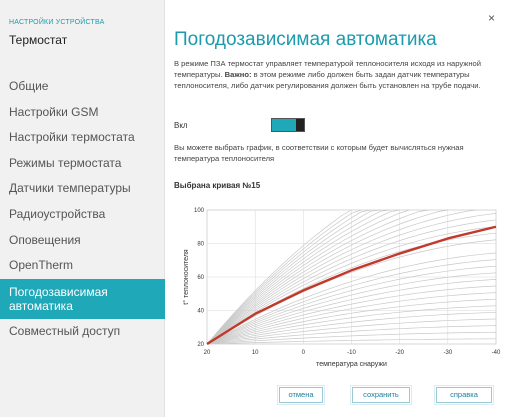 The height and width of the screenshot is (417, 505). What do you see at coordinates (82, 332) in the screenshot?
I see `sidebar-item-shared-access: Совместный доступ` at bounding box center [82, 332].